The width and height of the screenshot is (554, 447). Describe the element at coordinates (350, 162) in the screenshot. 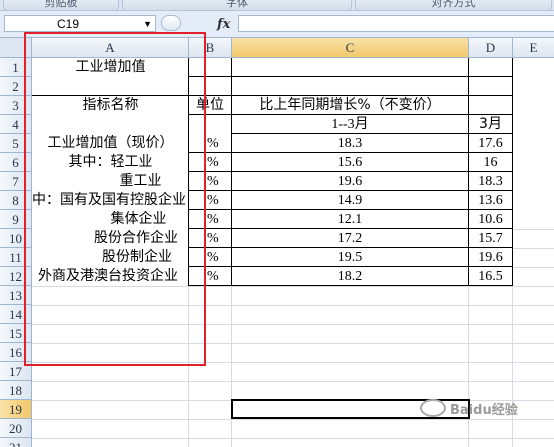

I see `cell-c6: 15.6` at that location.